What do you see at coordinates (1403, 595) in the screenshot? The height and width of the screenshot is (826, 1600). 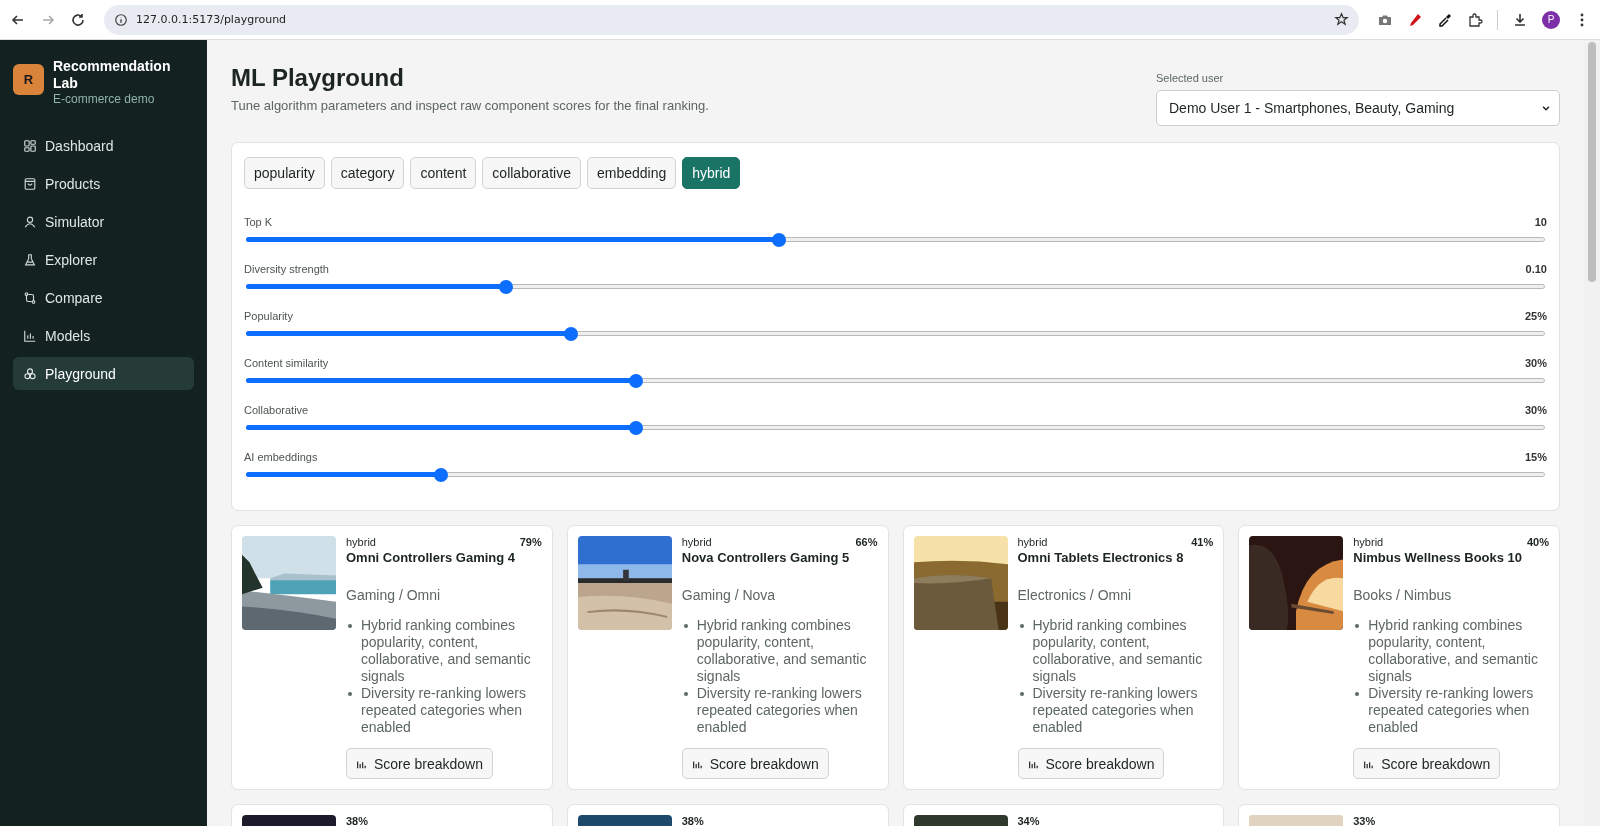 I see `product-category: Books / Nimbus` at bounding box center [1403, 595].